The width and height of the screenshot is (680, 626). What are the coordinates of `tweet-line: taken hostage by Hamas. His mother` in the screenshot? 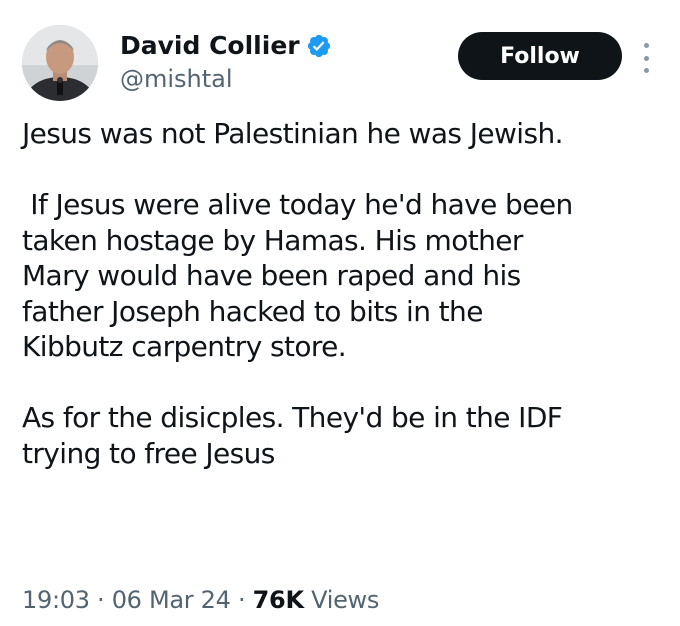 It's located at (272, 240).